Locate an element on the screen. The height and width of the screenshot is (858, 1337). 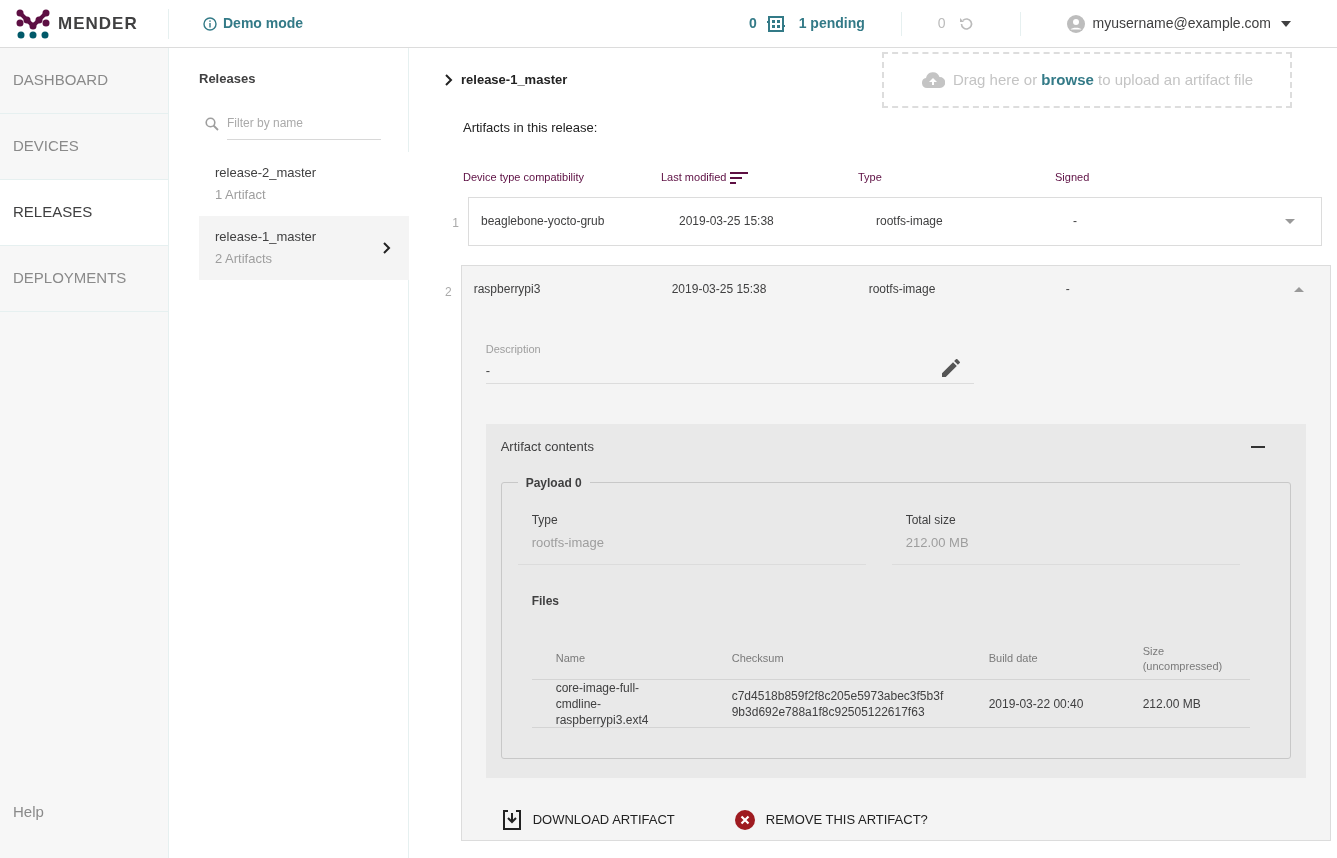
column-header: Size (uncompressed) is located at coordinates (1183, 658).